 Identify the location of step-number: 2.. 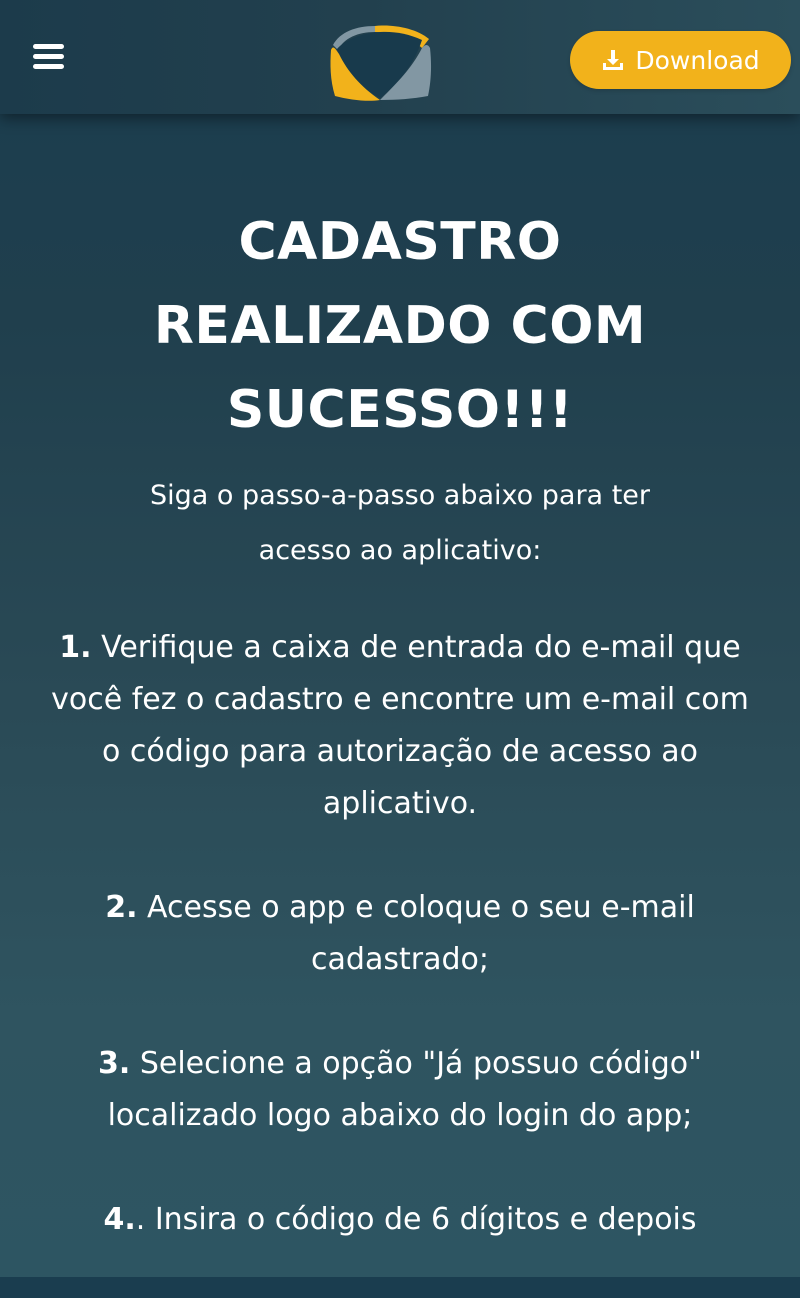
(121, 907).